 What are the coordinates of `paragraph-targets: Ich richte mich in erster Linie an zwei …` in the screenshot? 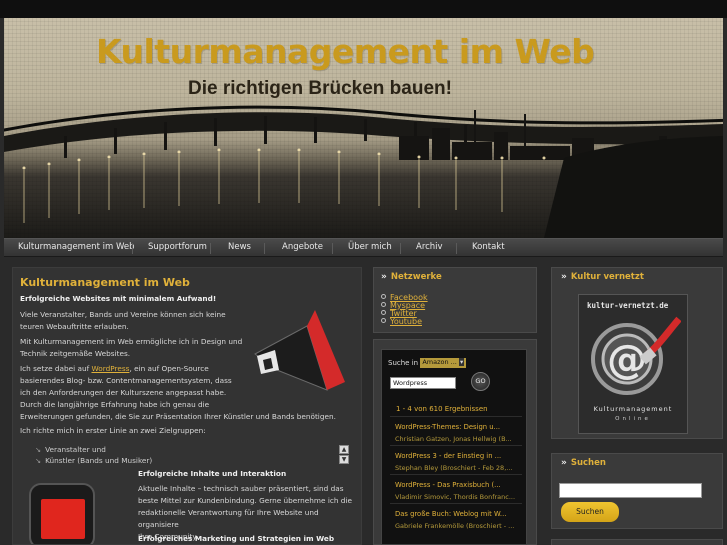 It's located at (113, 430).